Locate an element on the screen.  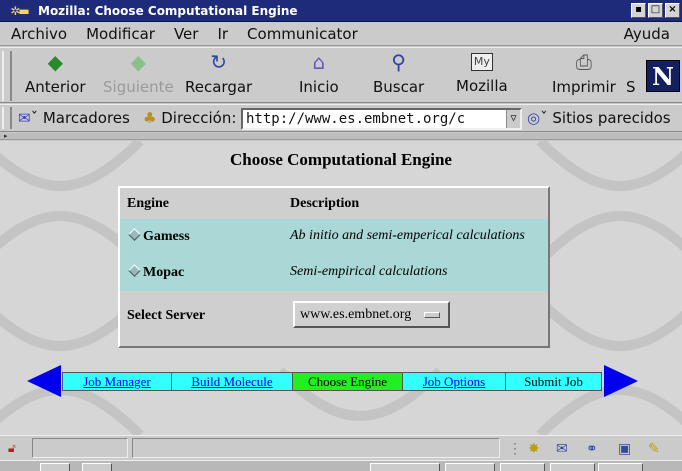
reload-label: Recargar is located at coordinates (219, 87).